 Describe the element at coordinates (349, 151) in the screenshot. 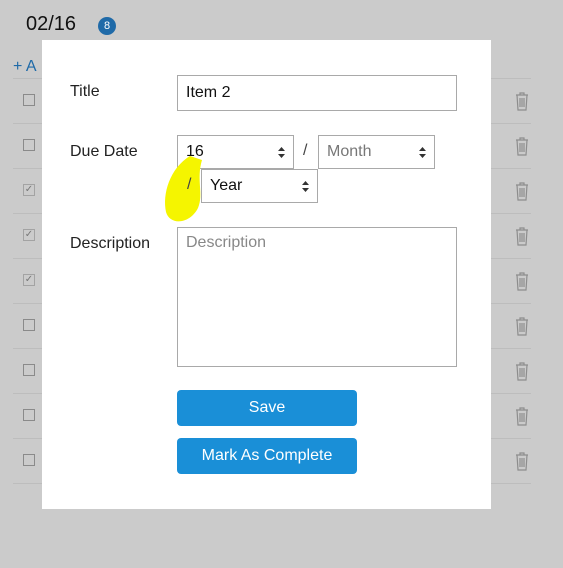

I see `month-select-placeholder: Month` at that location.